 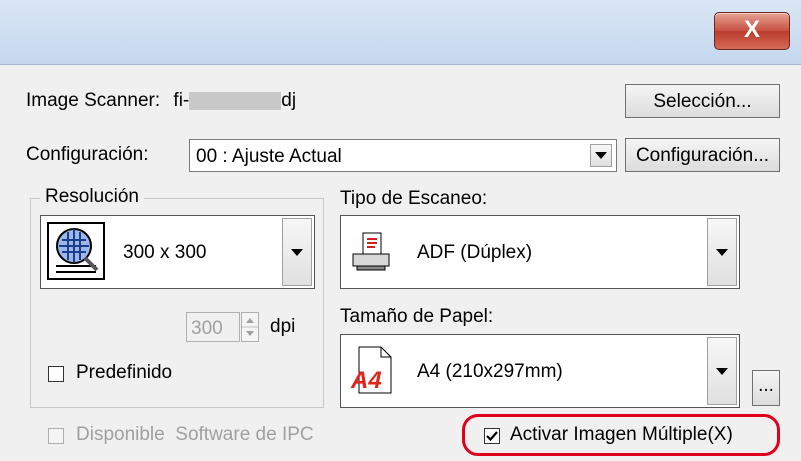 I want to click on ipc-software-checkbox, so click(x=56, y=436).